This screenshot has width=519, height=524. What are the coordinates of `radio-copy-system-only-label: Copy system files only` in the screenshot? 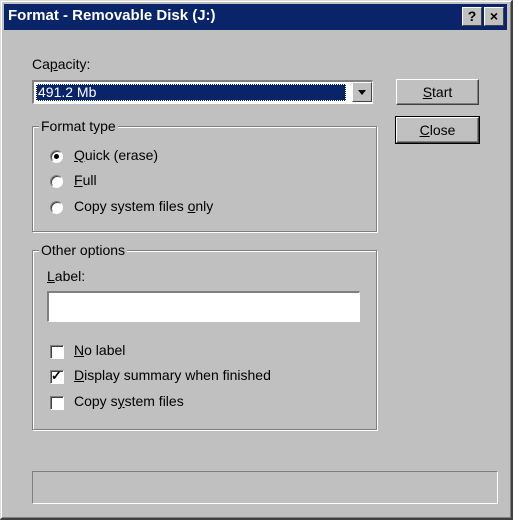 It's located at (143, 206).